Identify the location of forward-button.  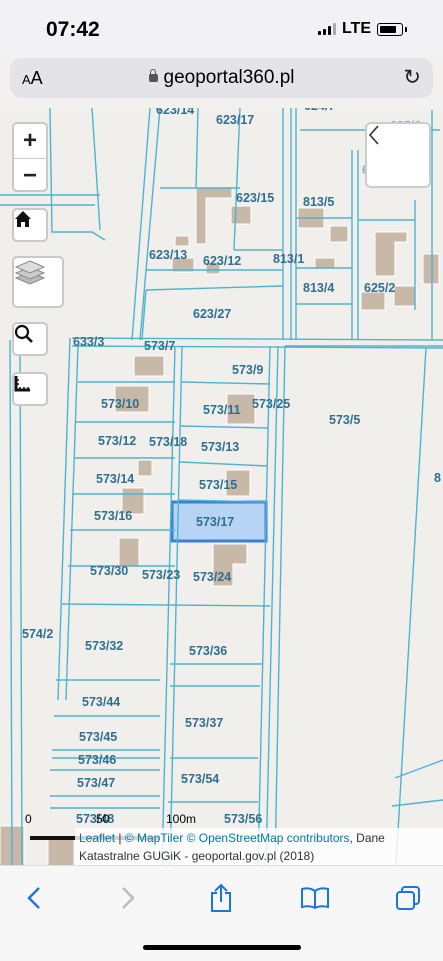
(128, 898).